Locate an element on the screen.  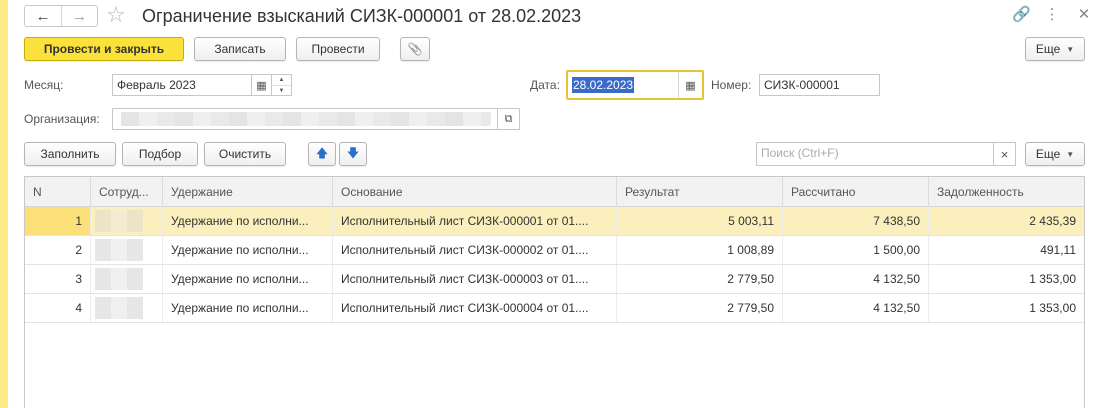
close-icon: ✕ is located at coordinates (1084, 15).